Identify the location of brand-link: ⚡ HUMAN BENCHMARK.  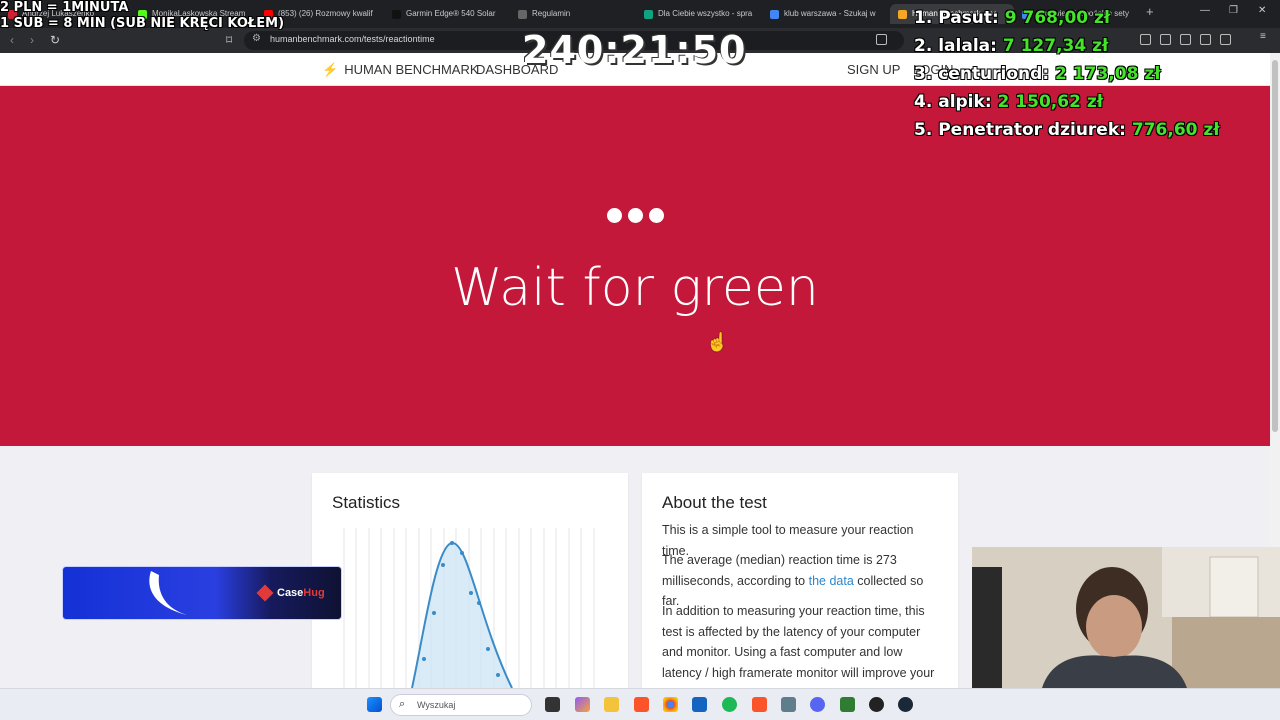
(400, 70).